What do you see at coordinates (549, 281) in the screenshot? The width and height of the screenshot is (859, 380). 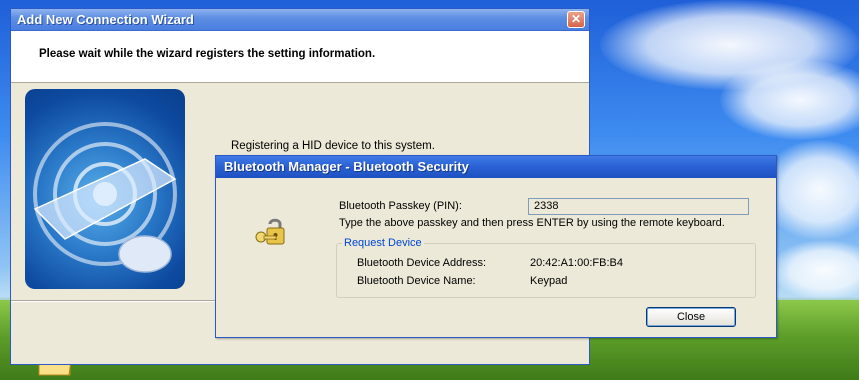 I see `device-name-value: Keypad` at bounding box center [549, 281].